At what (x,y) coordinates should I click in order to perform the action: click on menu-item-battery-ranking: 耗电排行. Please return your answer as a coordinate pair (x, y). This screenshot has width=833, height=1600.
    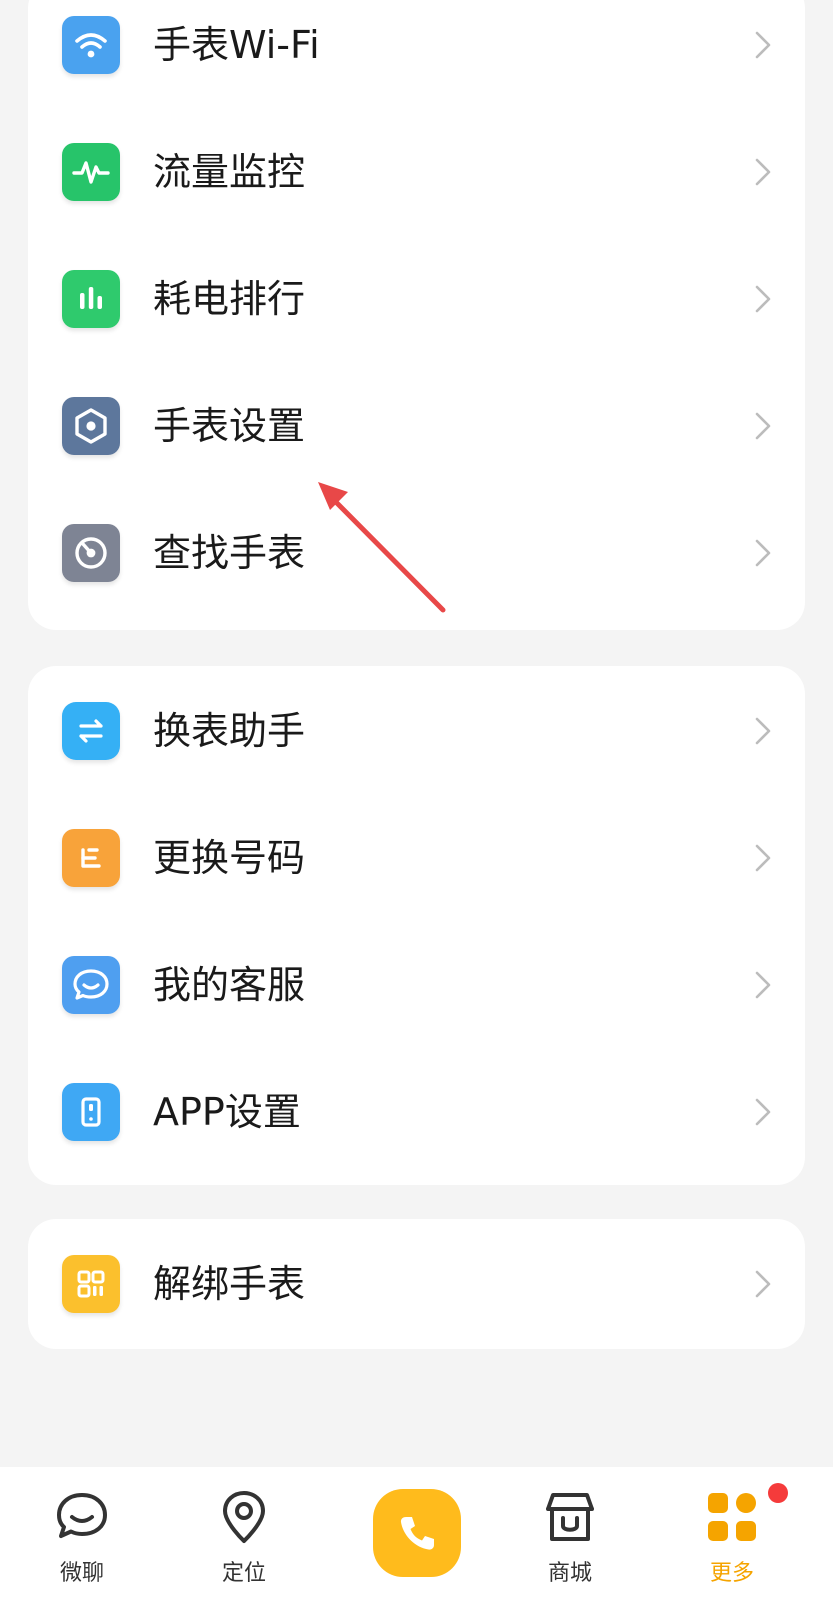
    Looking at the image, I should click on (416, 299).